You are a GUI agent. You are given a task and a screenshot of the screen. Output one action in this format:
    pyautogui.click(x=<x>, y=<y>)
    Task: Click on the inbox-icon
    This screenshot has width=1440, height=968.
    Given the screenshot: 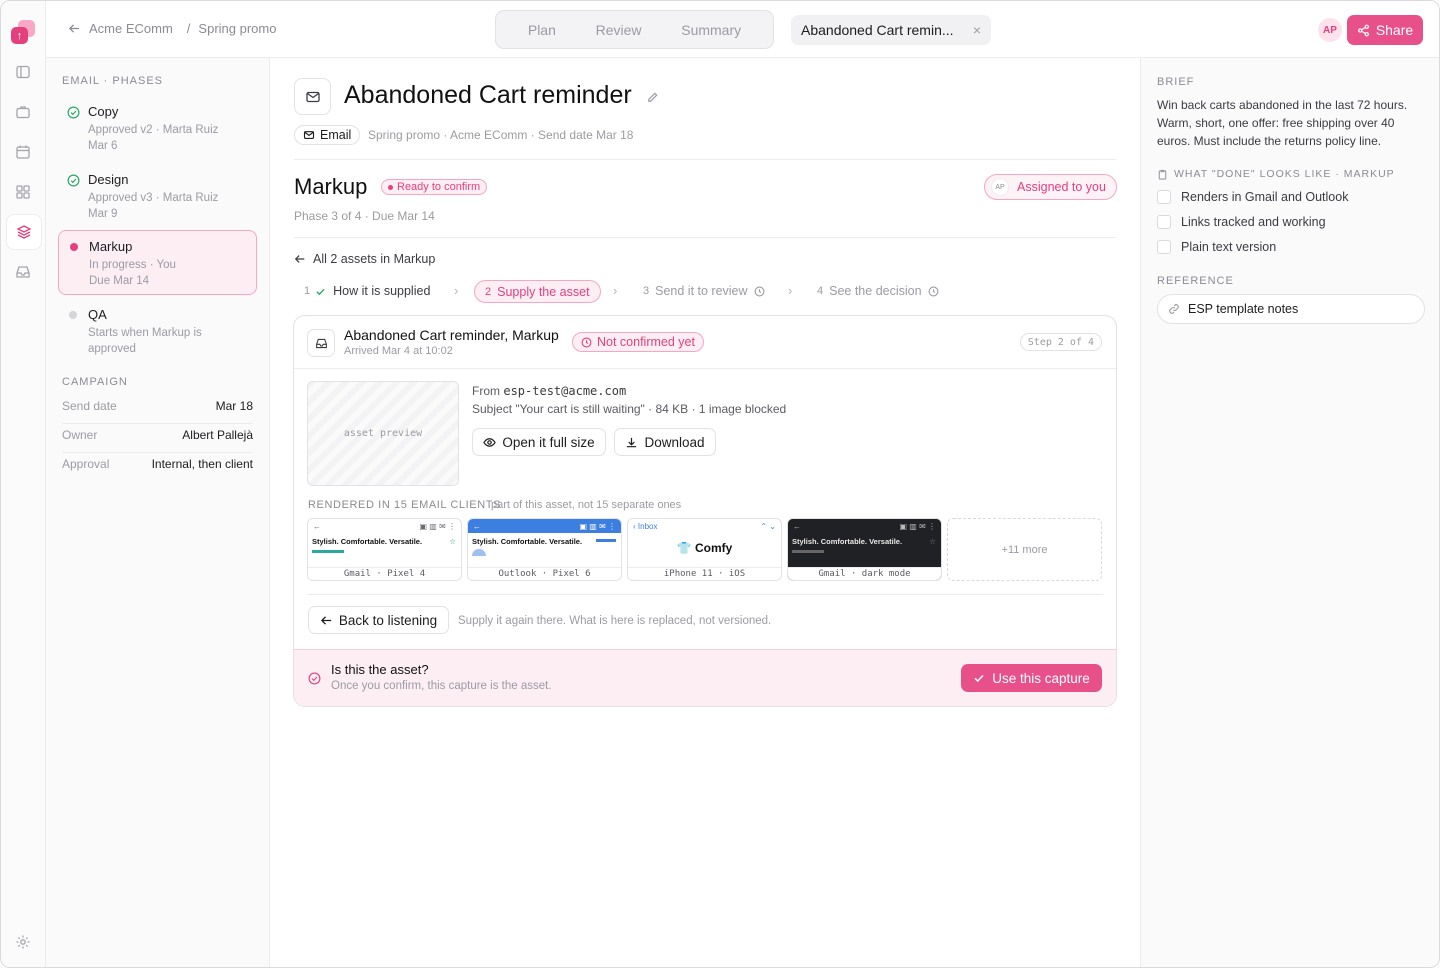 What is the action you would take?
    pyautogui.click(x=23, y=272)
    